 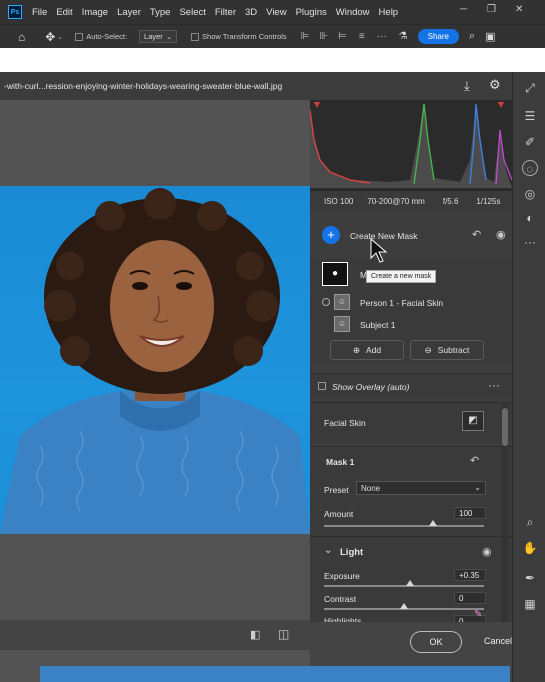 I want to click on save-icon: ⤓, so click(x=467, y=86).